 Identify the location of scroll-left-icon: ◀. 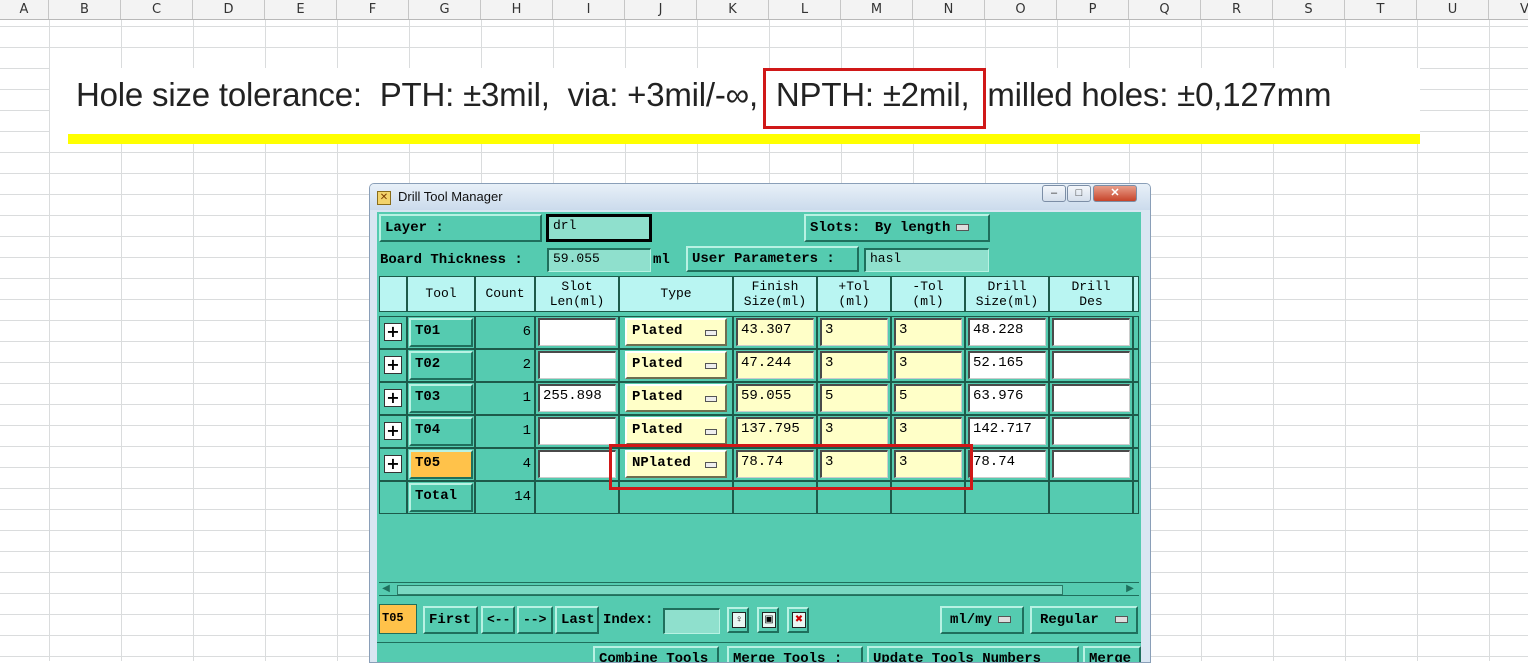
(386, 589).